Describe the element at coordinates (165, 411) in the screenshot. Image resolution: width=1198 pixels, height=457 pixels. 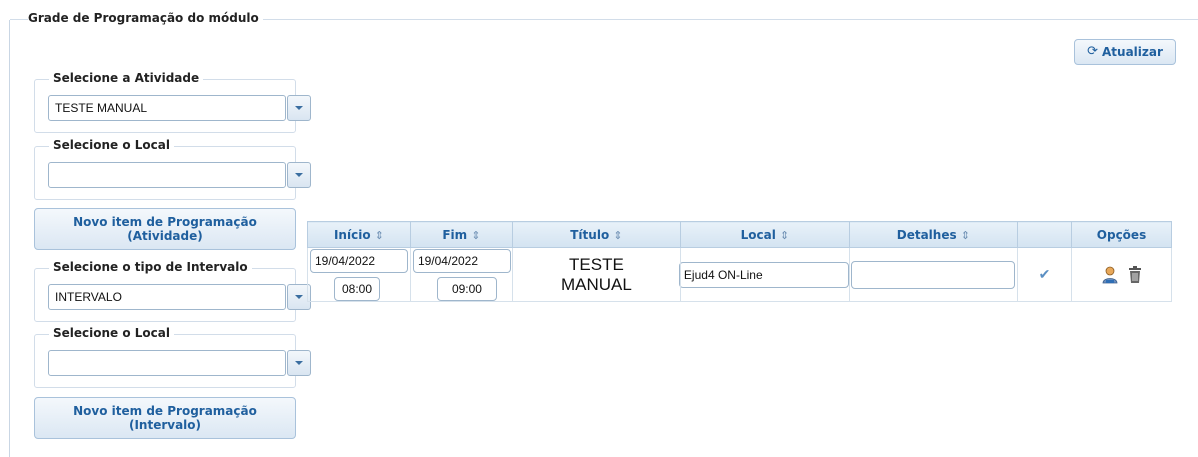
I see `new-interval-button-line1: Novo item de Programação` at that location.